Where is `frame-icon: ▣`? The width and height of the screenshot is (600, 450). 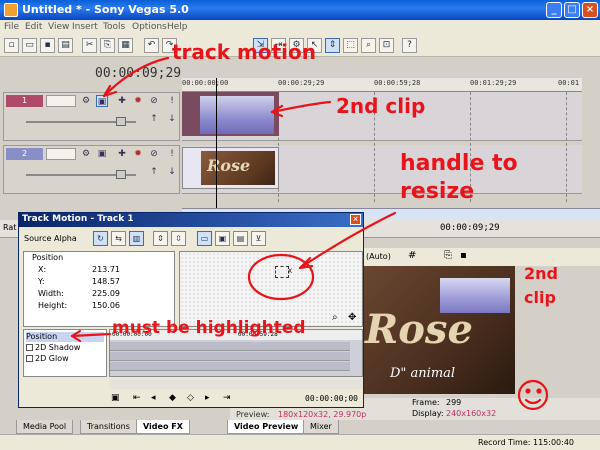 frame-icon: ▣ is located at coordinates (222, 238).